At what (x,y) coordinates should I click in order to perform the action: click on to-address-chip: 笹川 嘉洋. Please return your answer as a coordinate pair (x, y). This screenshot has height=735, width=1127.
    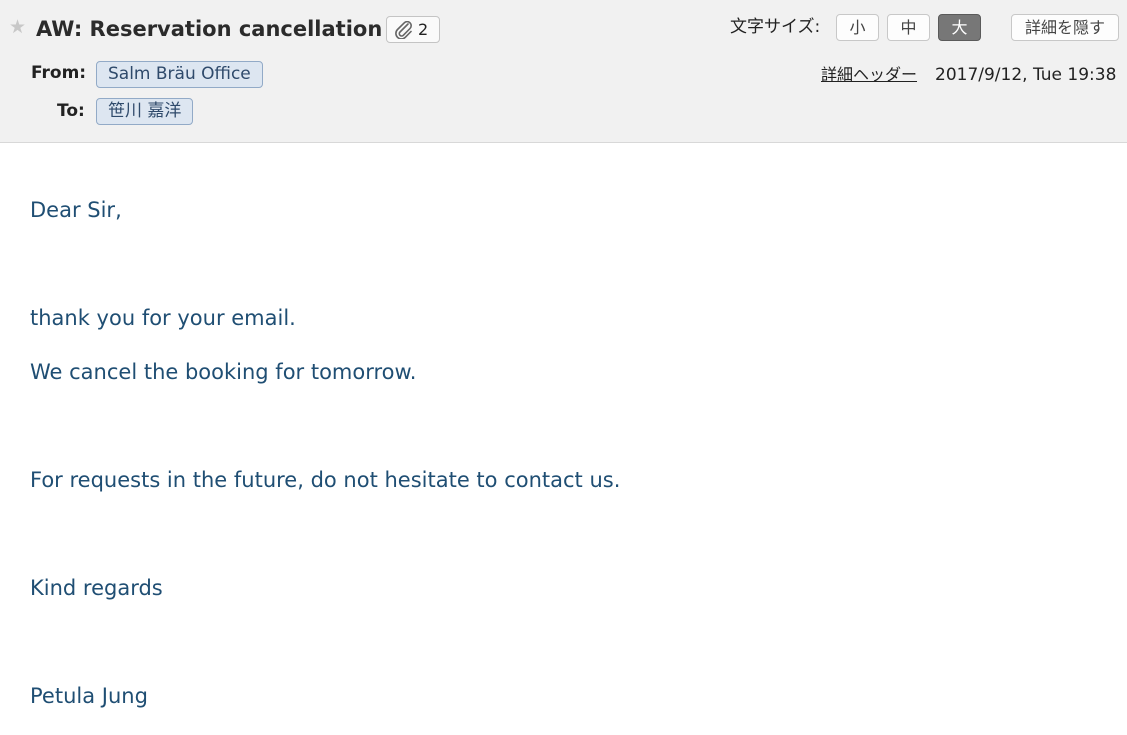
    Looking at the image, I should click on (145, 111).